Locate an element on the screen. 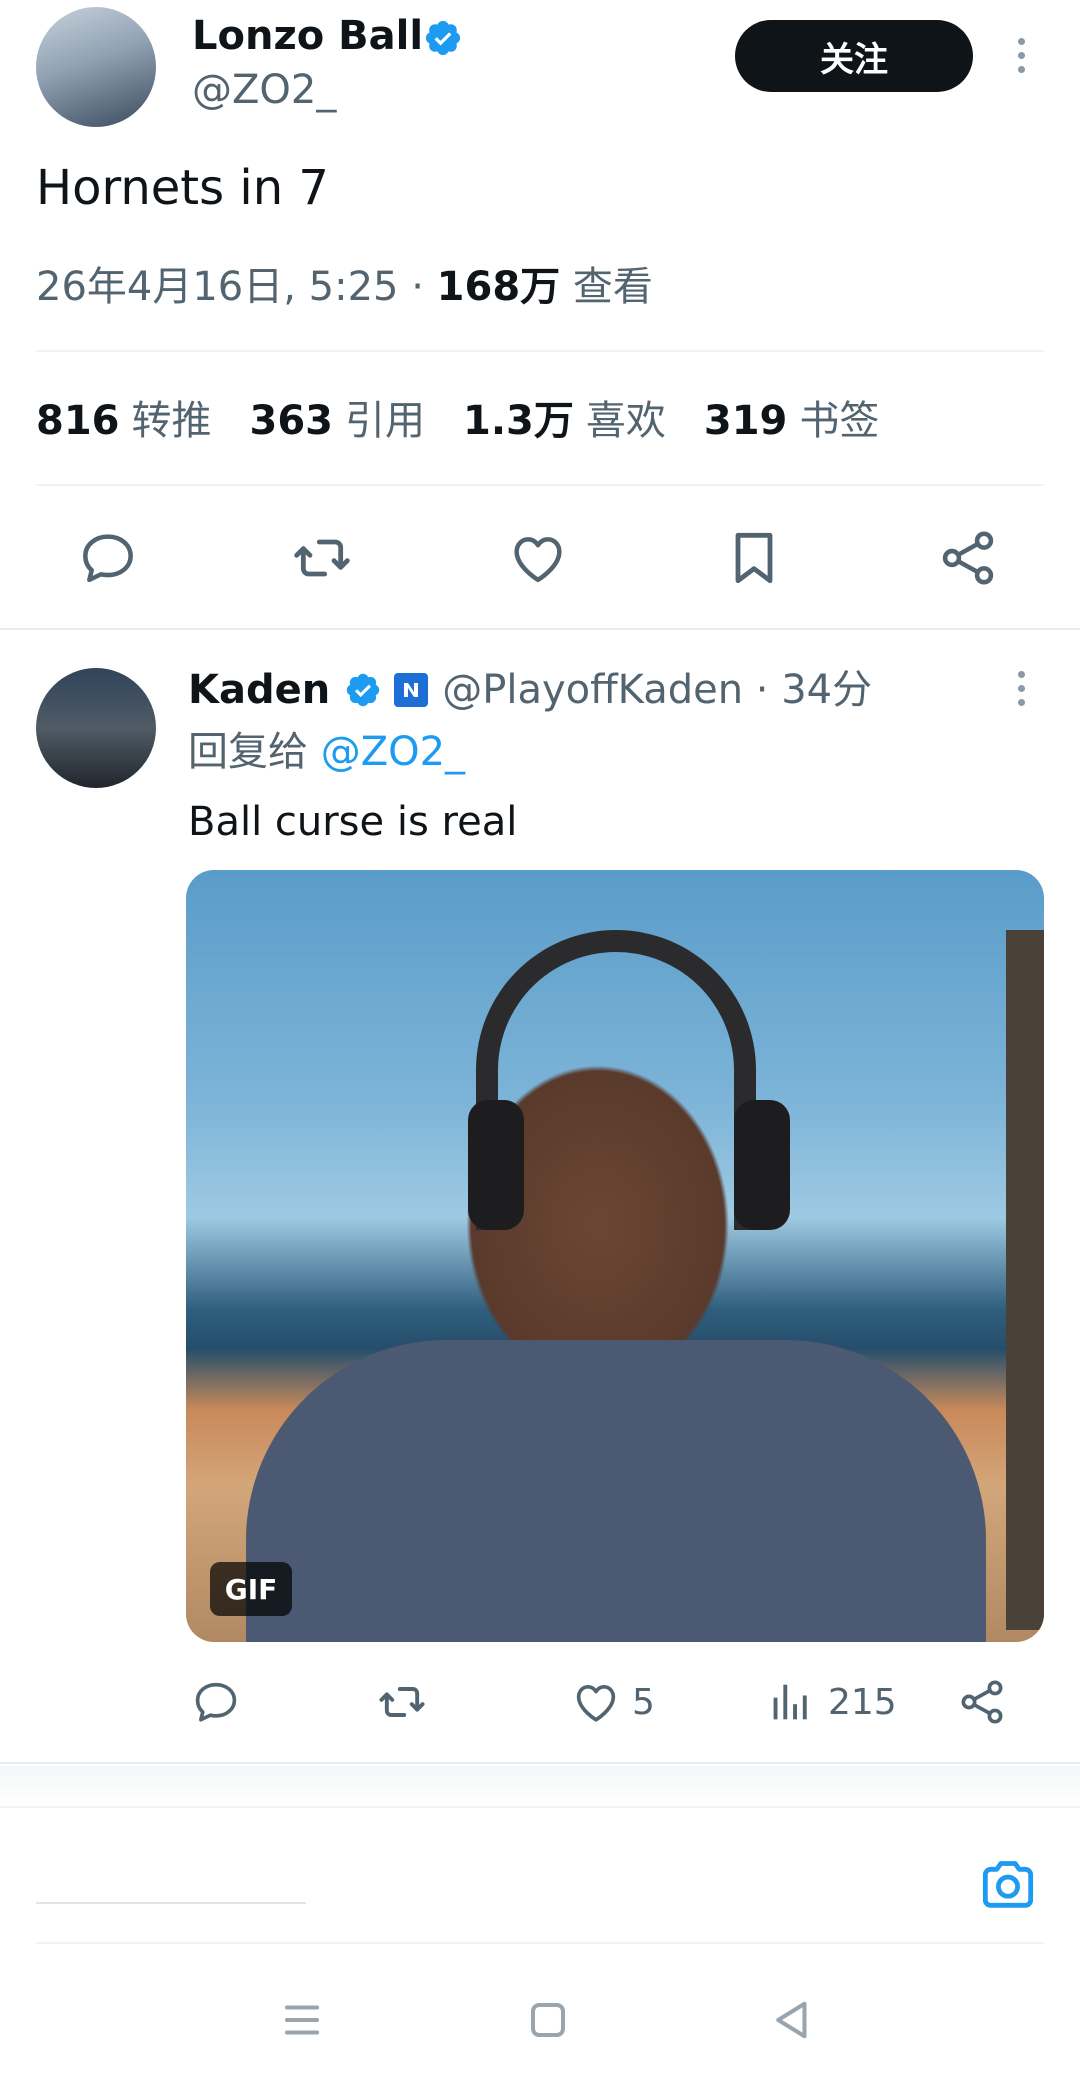 The image size is (1080, 2088). reply-text: Ball curse is real is located at coordinates (353, 822).